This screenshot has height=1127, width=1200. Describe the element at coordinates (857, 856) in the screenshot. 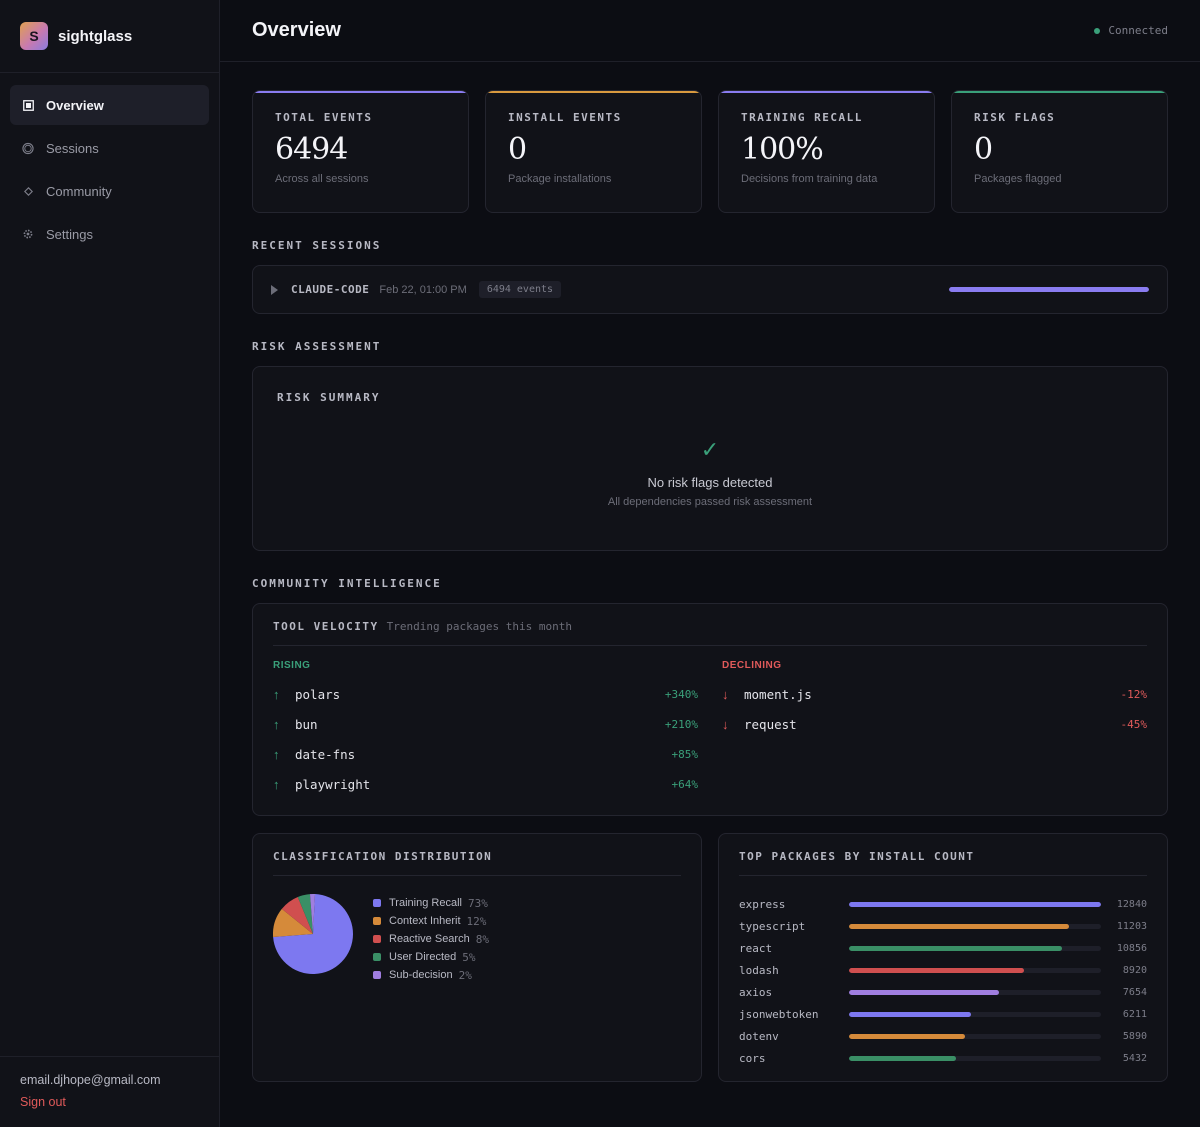

I see `top-packages-title: TOP PACKAGES BY INSTALL COUNT` at that location.